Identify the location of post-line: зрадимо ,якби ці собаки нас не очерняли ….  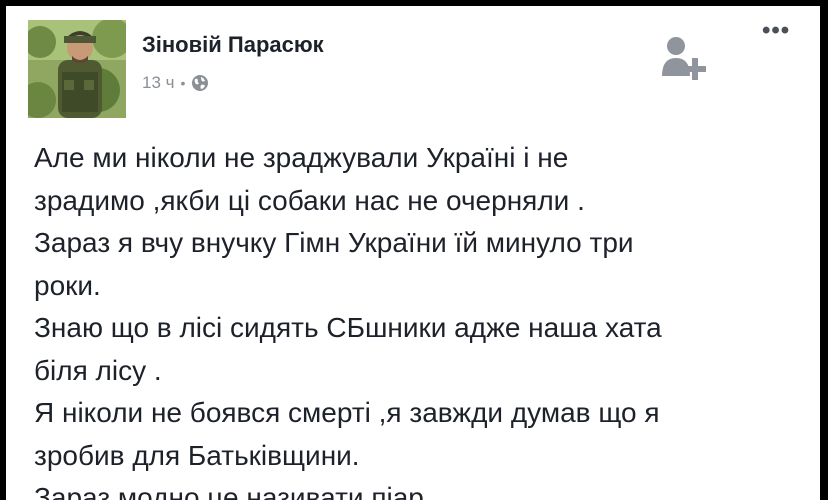
(309, 200).